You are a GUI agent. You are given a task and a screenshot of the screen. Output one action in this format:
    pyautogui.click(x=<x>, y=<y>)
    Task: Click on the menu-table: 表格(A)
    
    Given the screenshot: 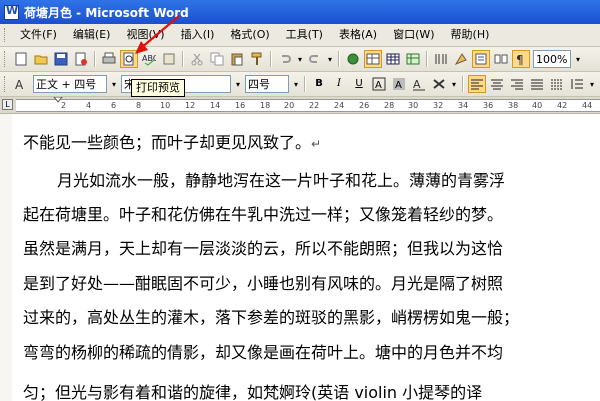 What is the action you would take?
    pyautogui.click(x=358, y=35)
    